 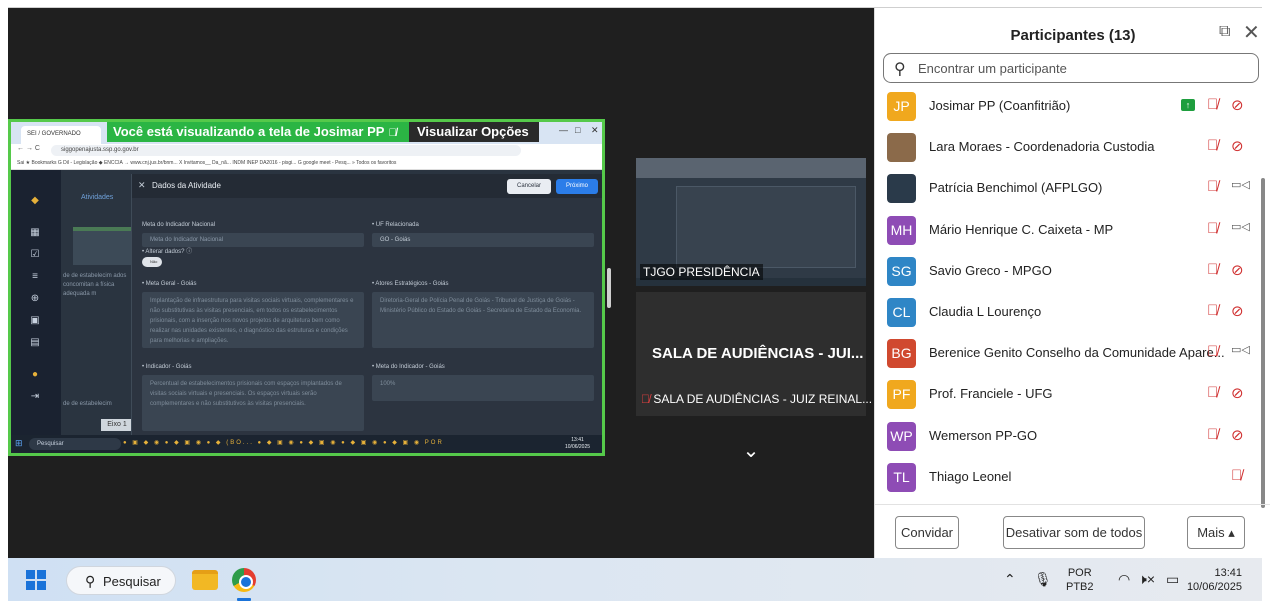 I want to click on participant-row: MH Mário Henrique C. Caixeta - MP 🎙̸ ▭◁, so click(x=1069, y=230).